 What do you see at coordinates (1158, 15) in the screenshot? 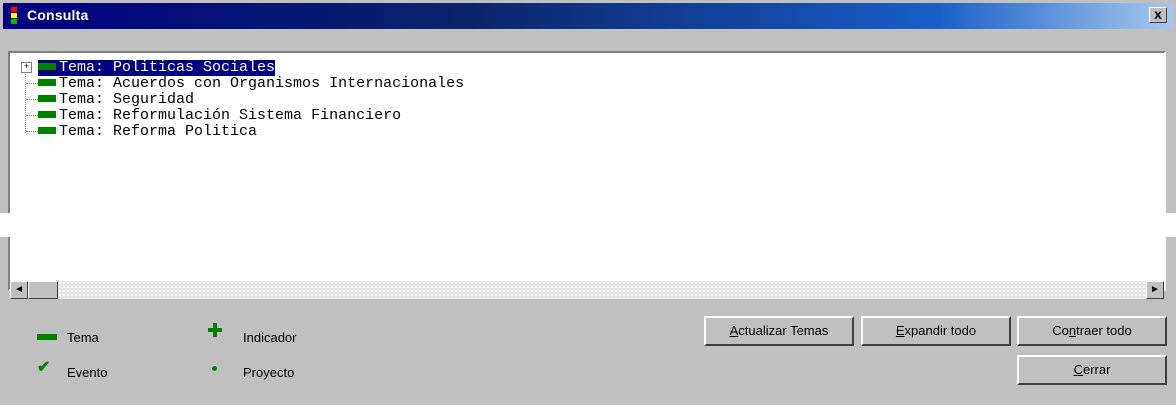
I see `close-button: x` at bounding box center [1158, 15].